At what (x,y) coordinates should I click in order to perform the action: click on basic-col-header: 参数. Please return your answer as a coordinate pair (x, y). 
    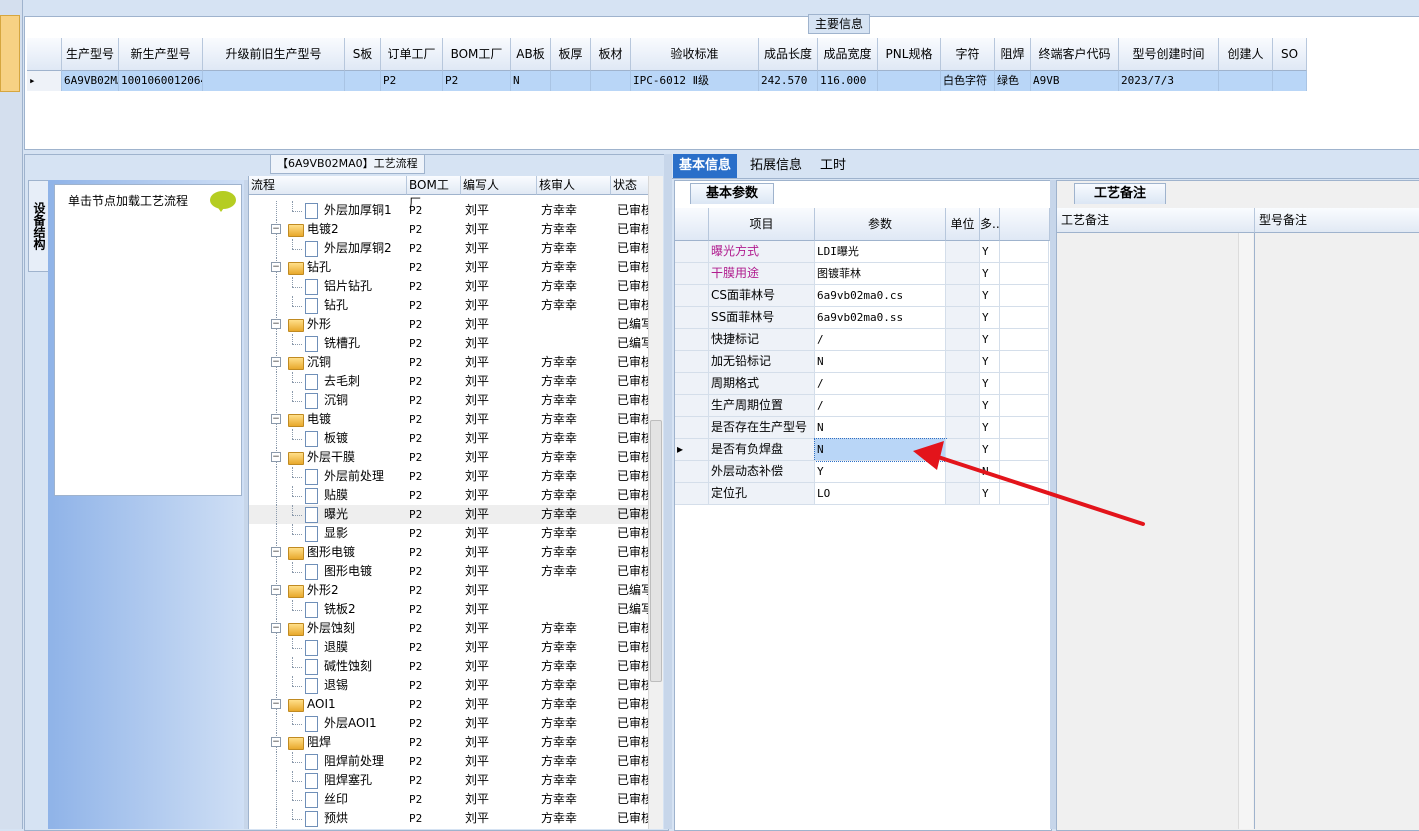
    Looking at the image, I should click on (880, 224).